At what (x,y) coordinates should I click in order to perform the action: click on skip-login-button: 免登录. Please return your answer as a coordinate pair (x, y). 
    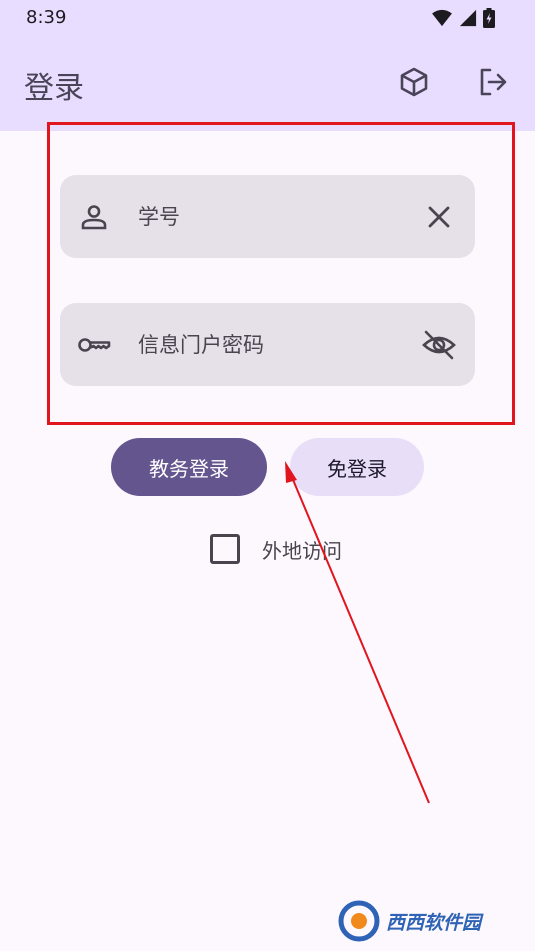
    Looking at the image, I should click on (357, 467).